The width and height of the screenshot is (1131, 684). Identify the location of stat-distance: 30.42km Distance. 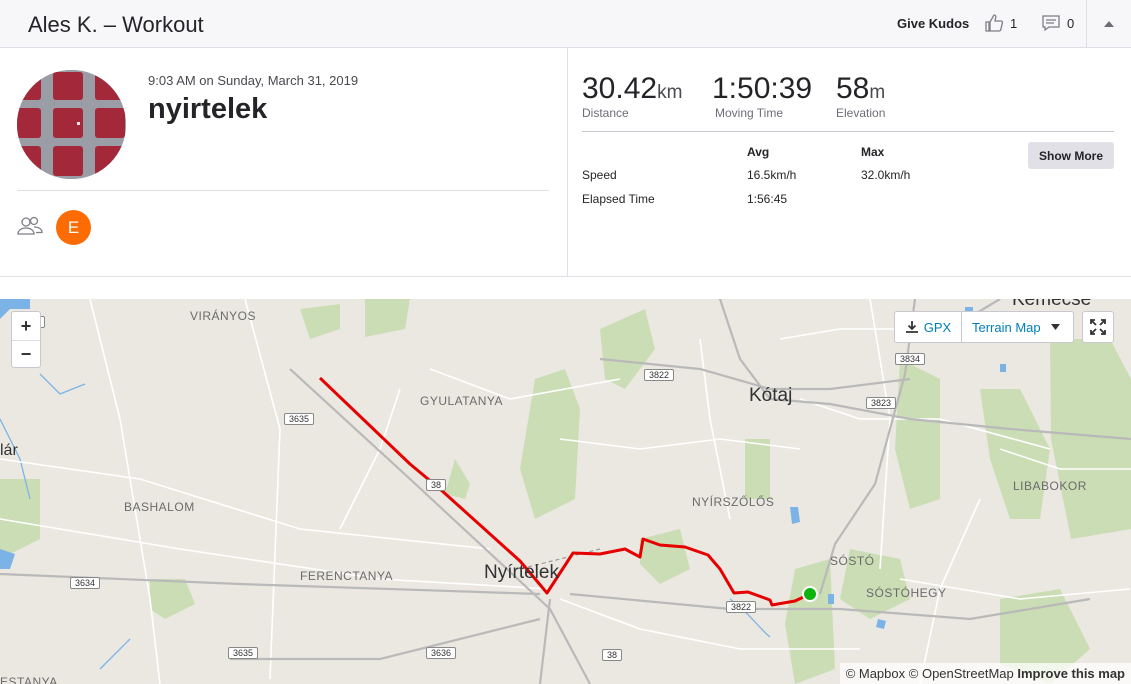
(632, 96).